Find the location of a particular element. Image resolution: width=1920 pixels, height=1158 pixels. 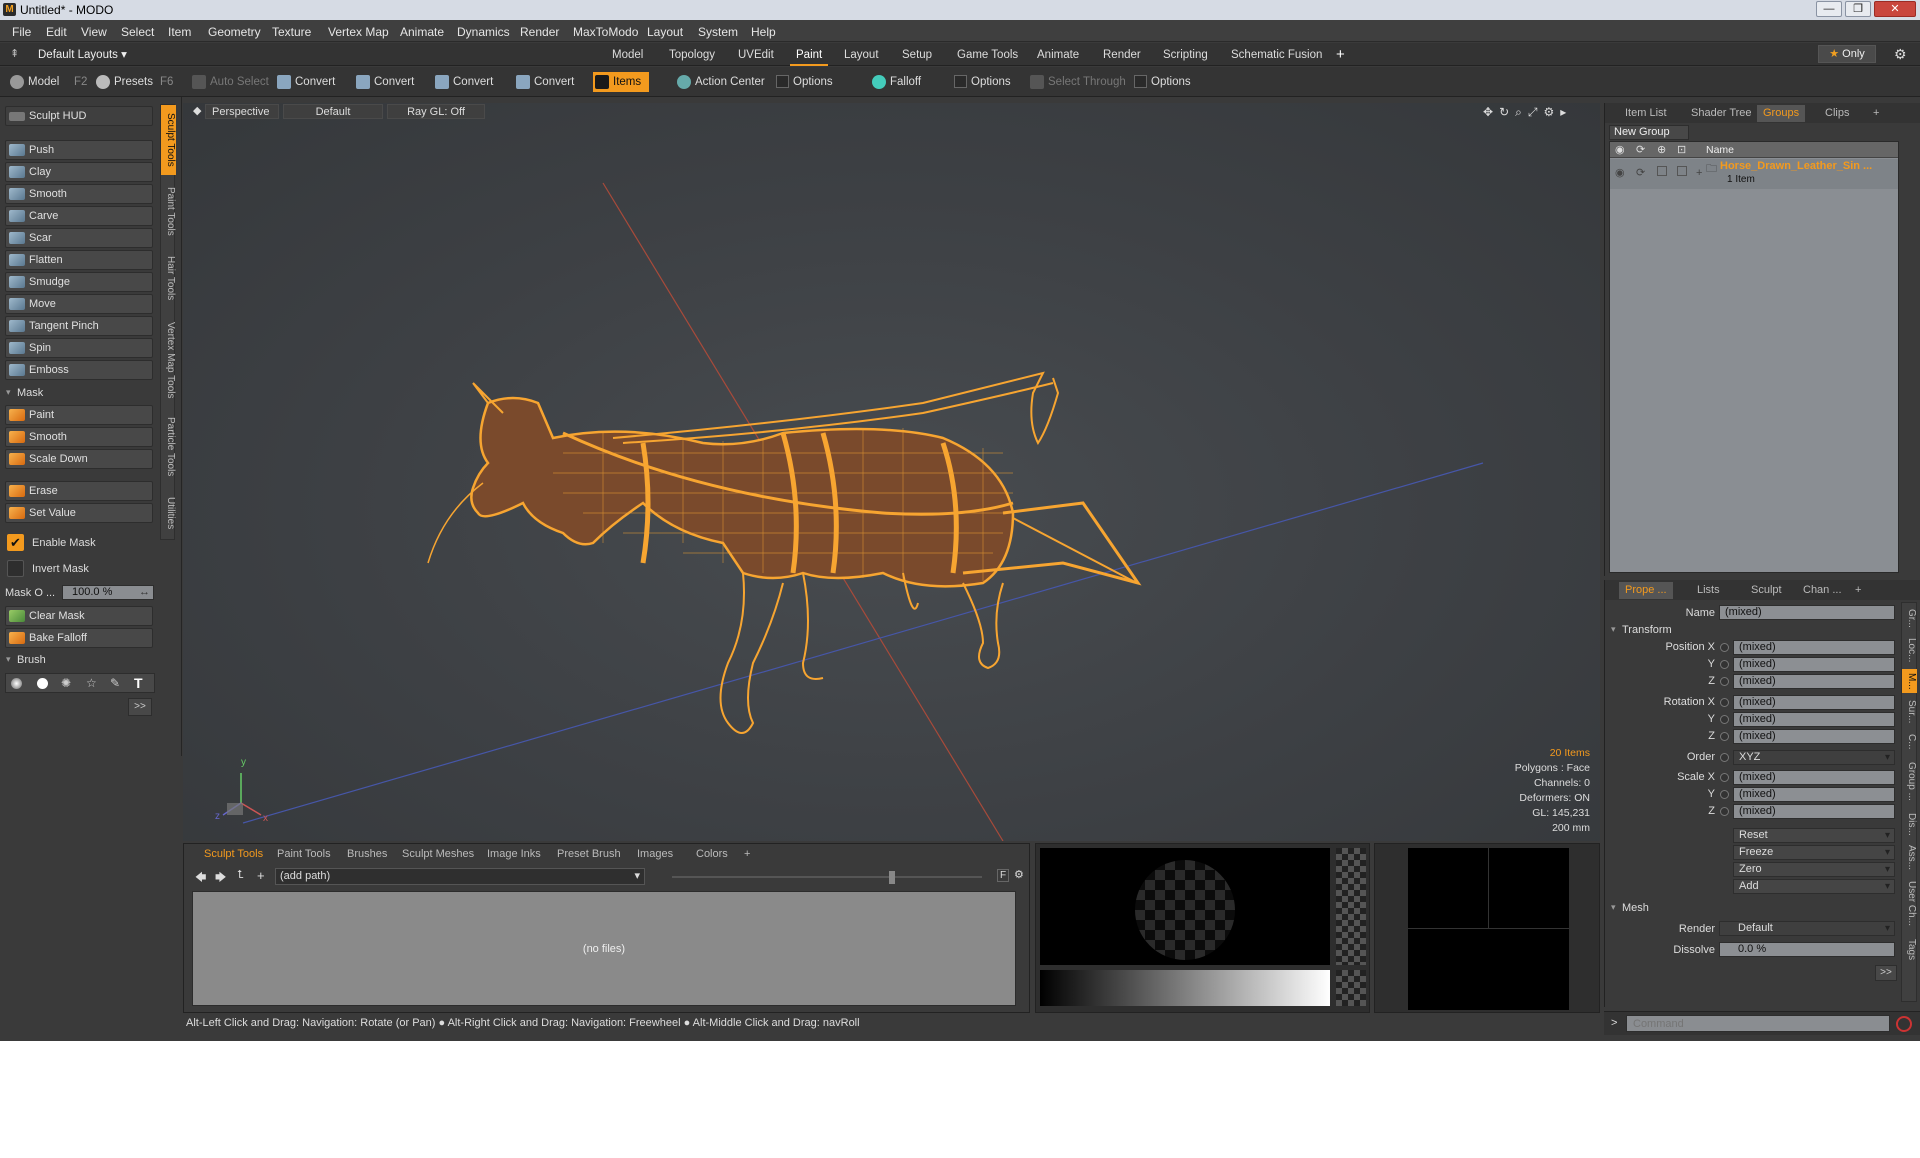

brush-section-header: Brush is located at coordinates (80, 662).